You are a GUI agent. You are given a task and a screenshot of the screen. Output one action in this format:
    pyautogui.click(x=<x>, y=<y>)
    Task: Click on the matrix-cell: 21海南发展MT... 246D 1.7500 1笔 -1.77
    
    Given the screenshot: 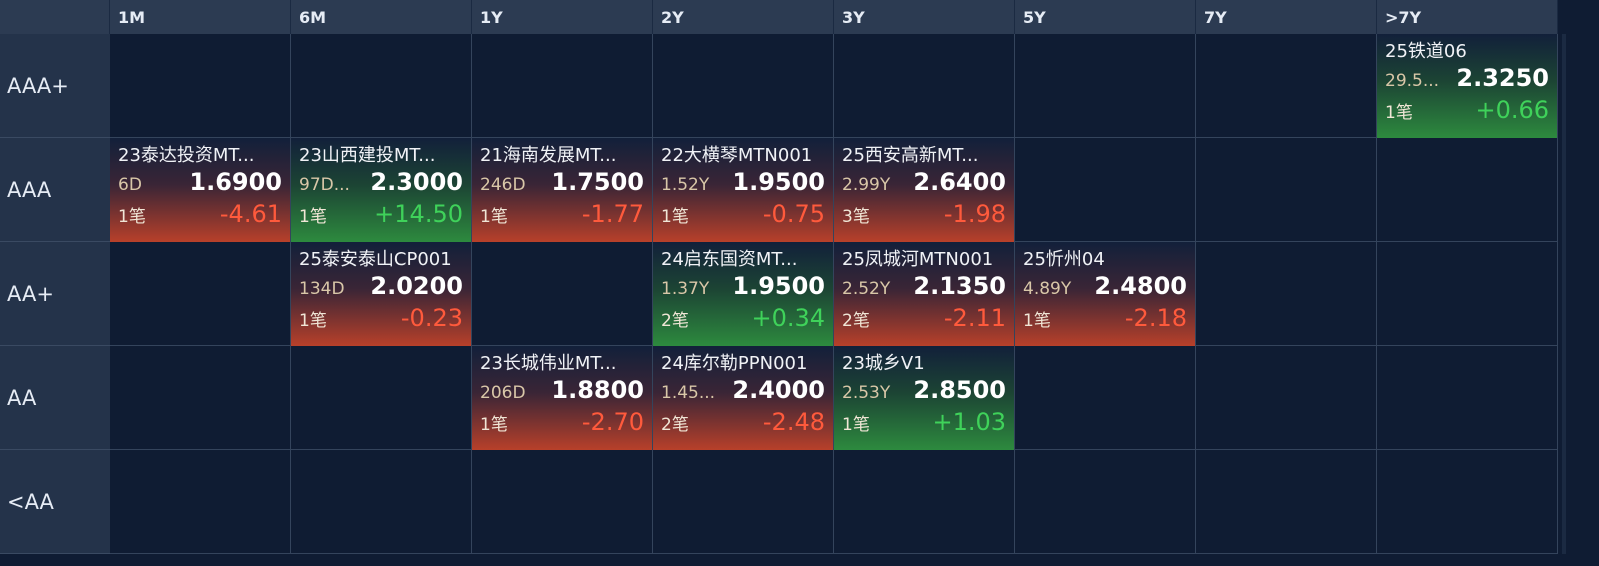 What is the action you would take?
    pyautogui.click(x=562, y=190)
    